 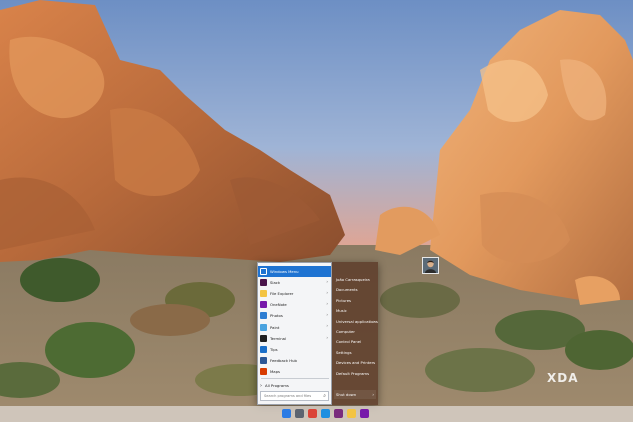 I want to click on photos-icon, so click(x=263, y=316).